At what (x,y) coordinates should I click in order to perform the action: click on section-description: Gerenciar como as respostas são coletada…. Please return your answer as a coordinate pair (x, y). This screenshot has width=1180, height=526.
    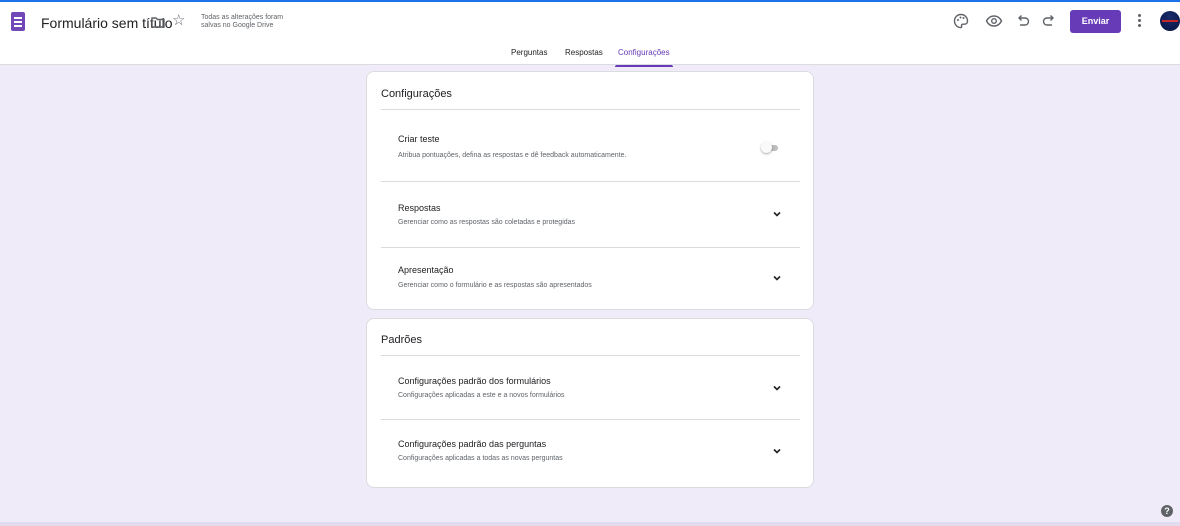
    Looking at the image, I should click on (487, 222).